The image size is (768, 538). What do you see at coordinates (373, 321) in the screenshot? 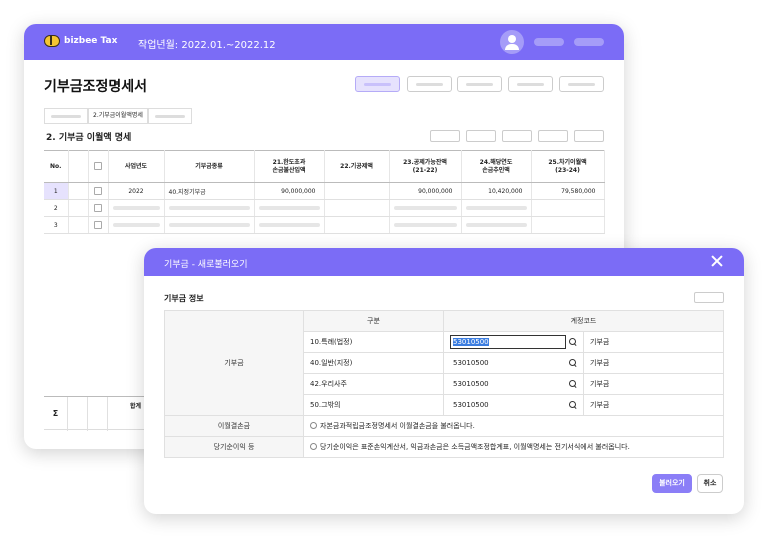
I see `col-gubun: 구분` at bounding box center [373, 321].